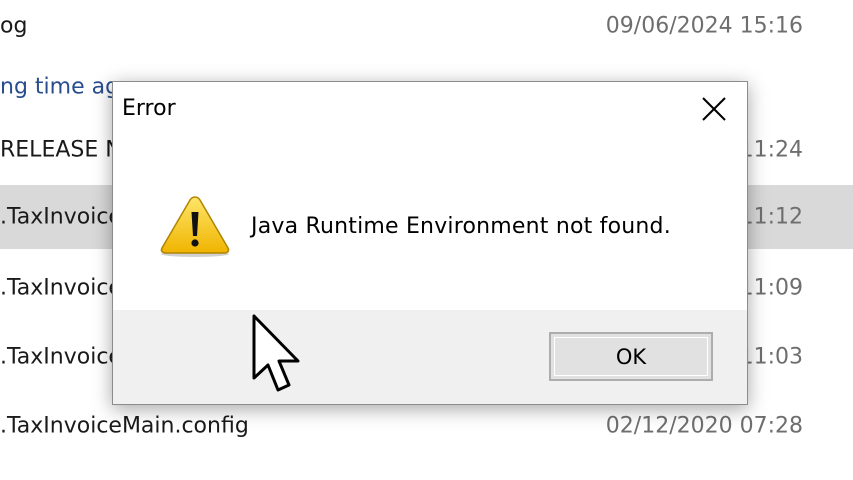 Image resolution: width=853 pixels, height=480 pixels. Describe the element at coordinates (149, 108) in the screenshot. I see `dialog-title: Error` at that location.